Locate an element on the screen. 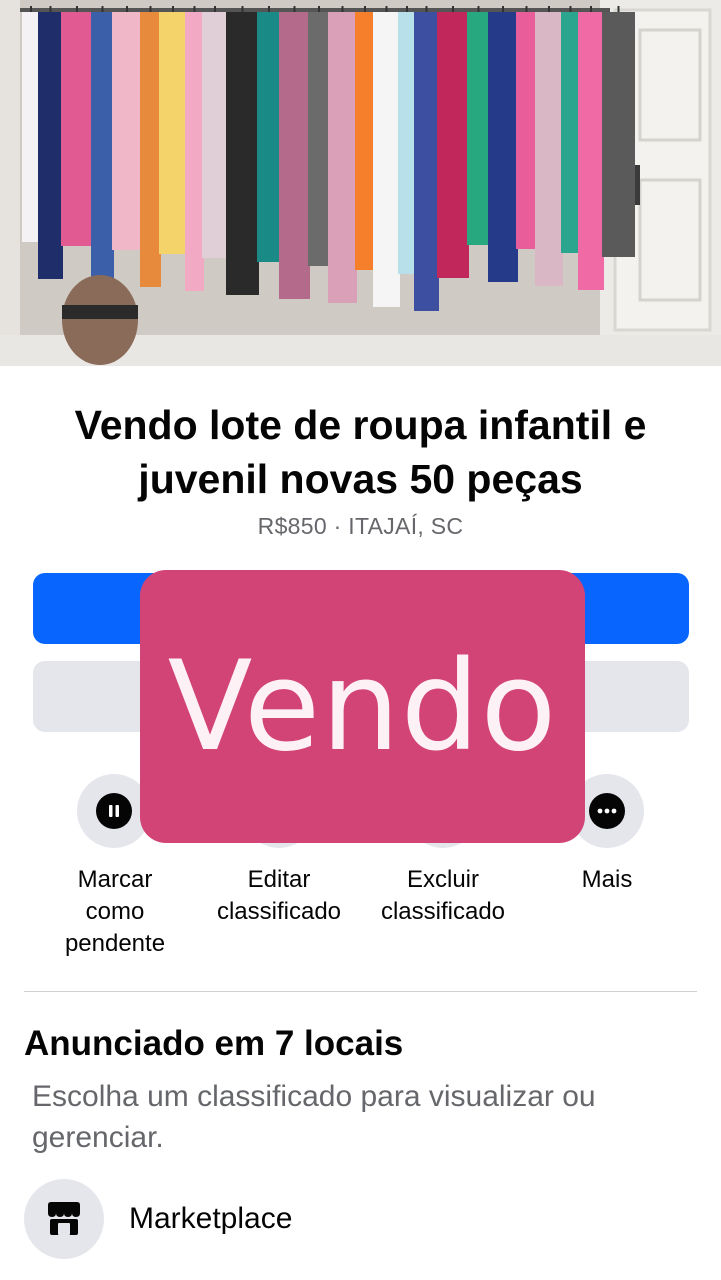 The width and height of the screenshot is (721, 1280). edit-listing-label: Editar classificado is located at coordinates (279, 895).